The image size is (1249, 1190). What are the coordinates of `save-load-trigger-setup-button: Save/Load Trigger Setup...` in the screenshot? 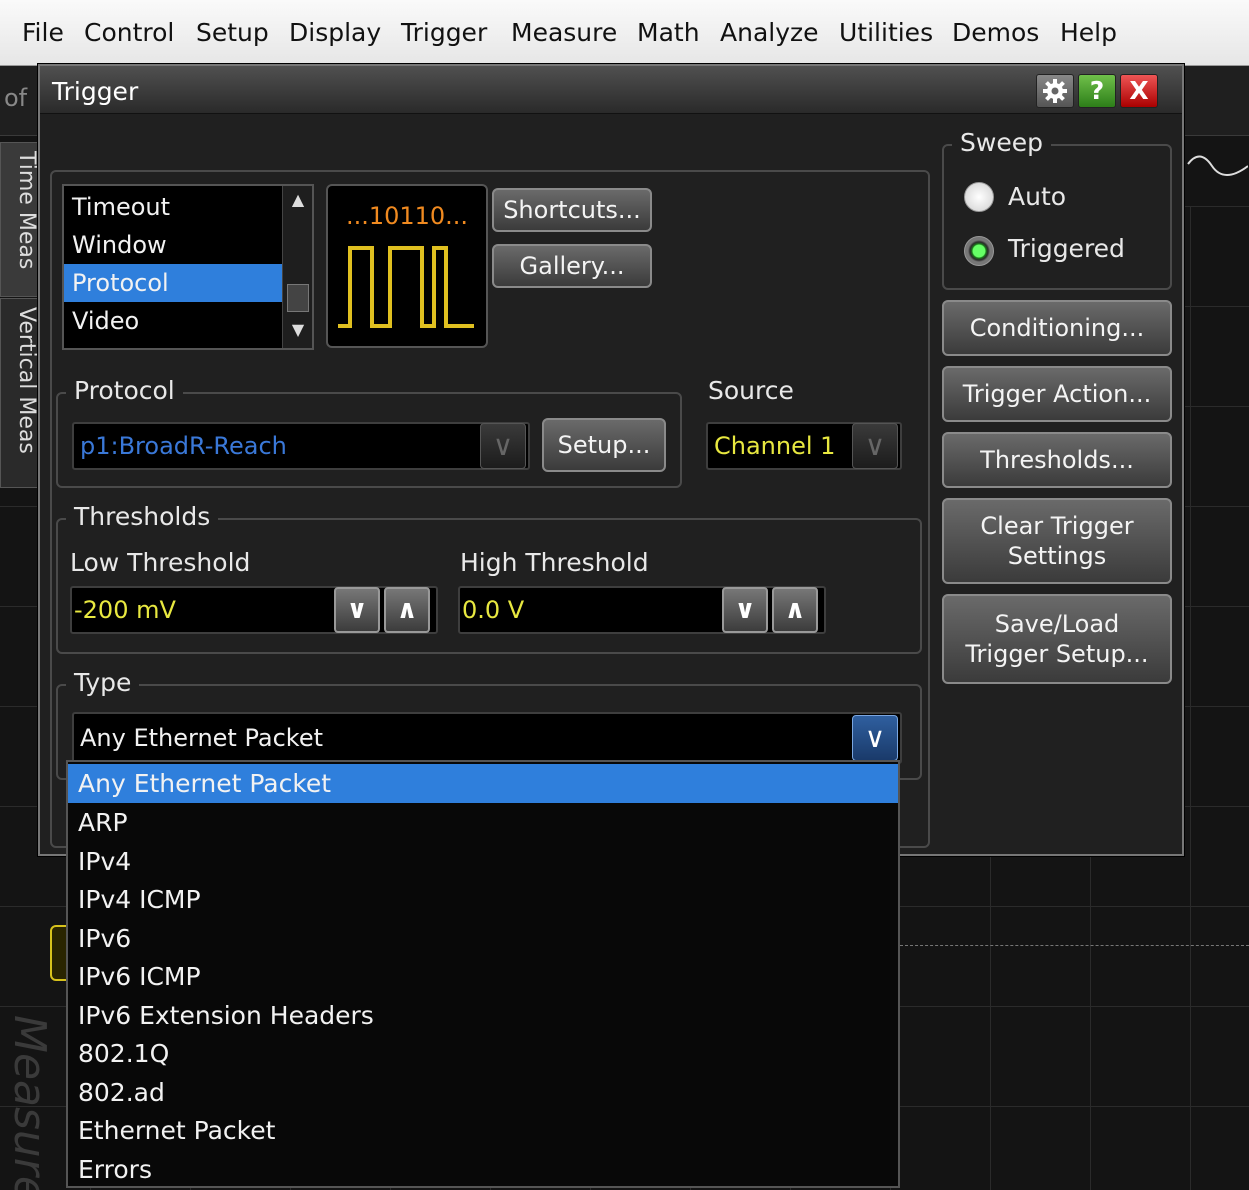 It's located at (1057, 639).